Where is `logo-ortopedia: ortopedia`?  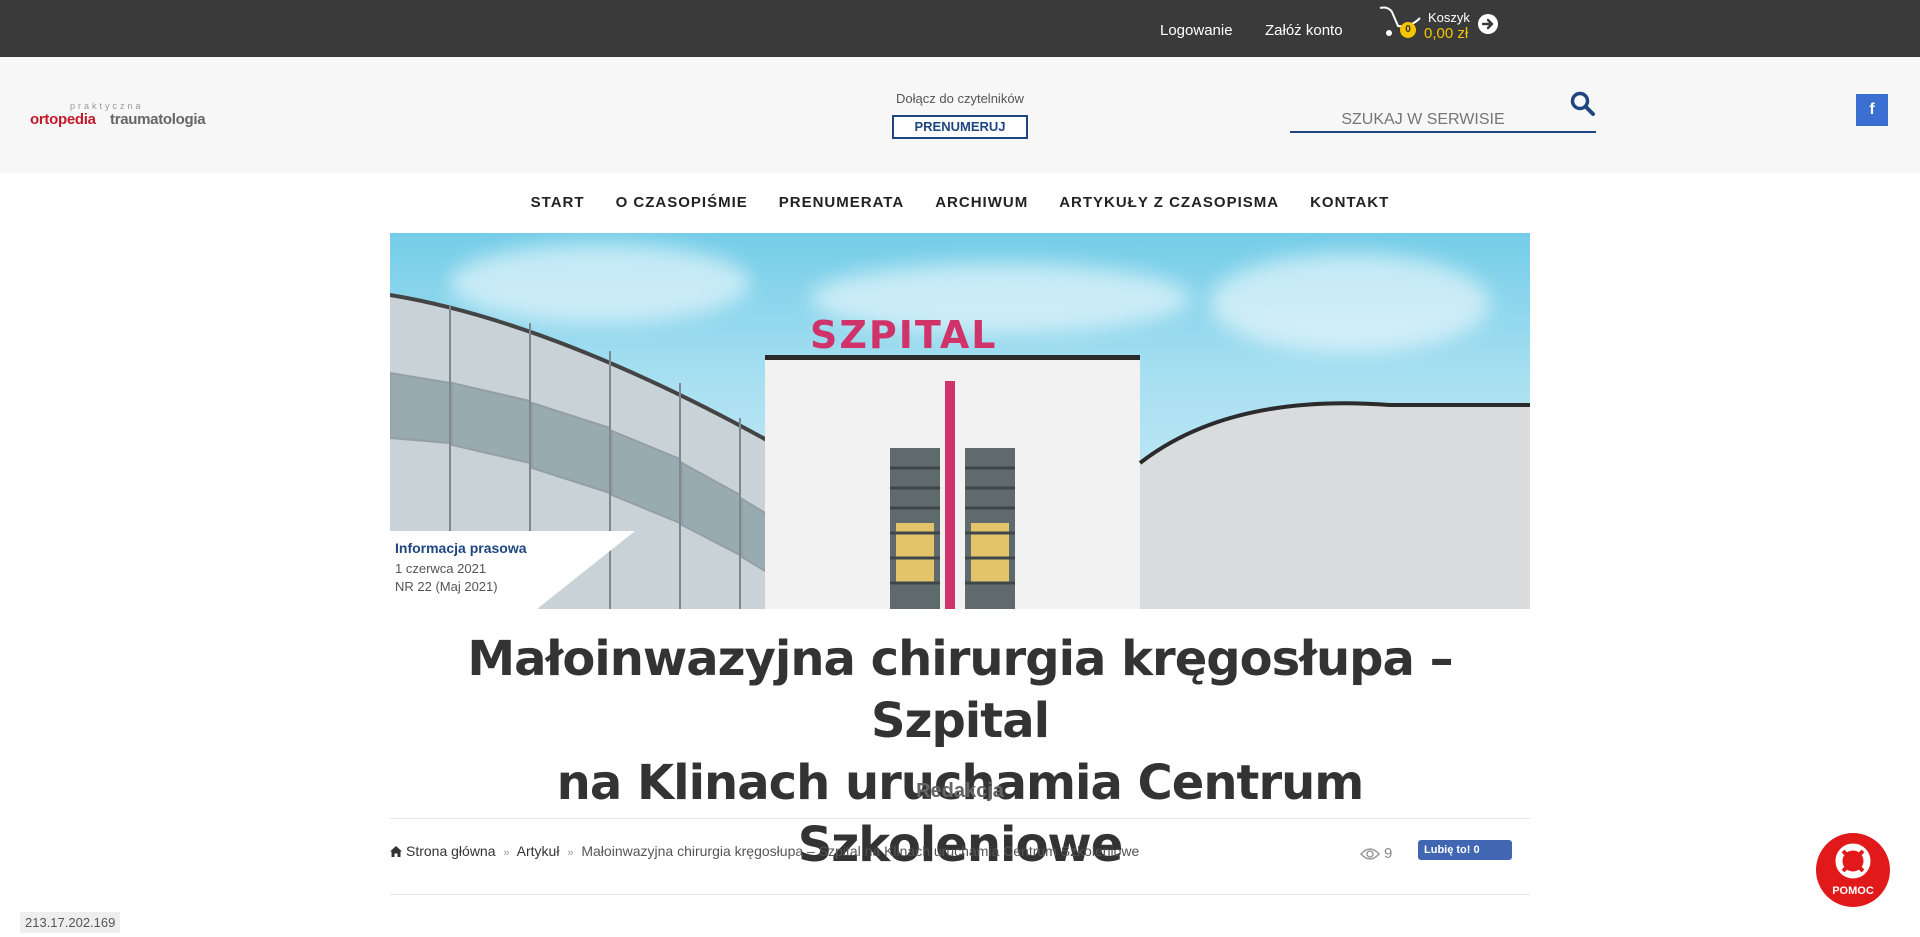 logo-ortopedia: ortopedia is located at coordinates (63, 119).